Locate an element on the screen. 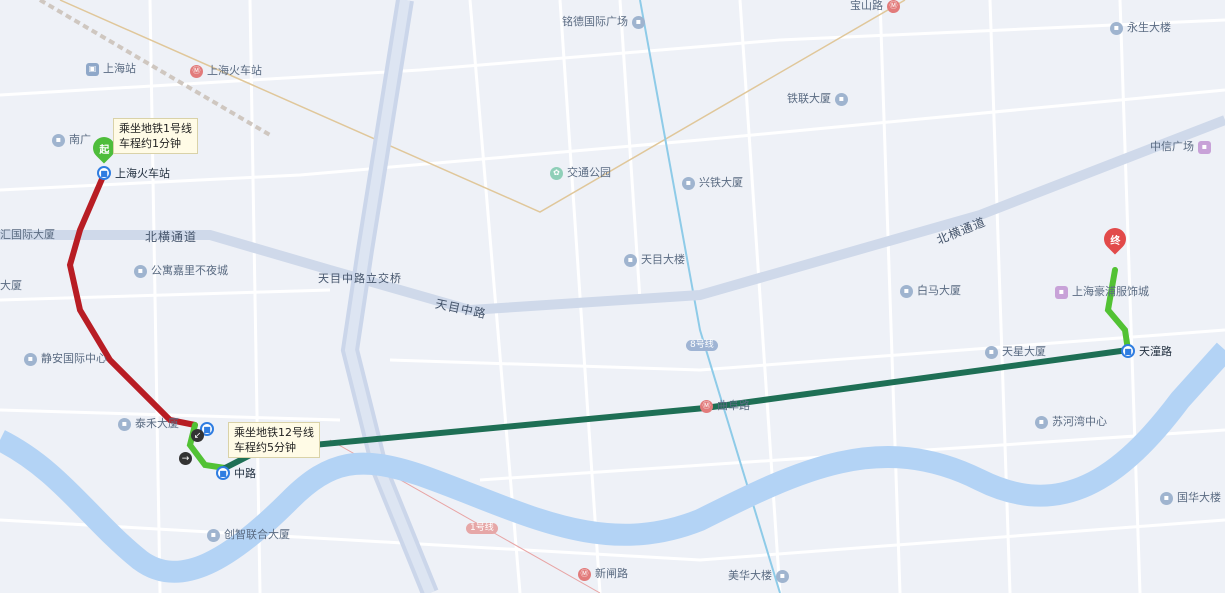 The image size is (1225, 593). poi: ▪ 白马大厦 is located at coordinates (930, 291).